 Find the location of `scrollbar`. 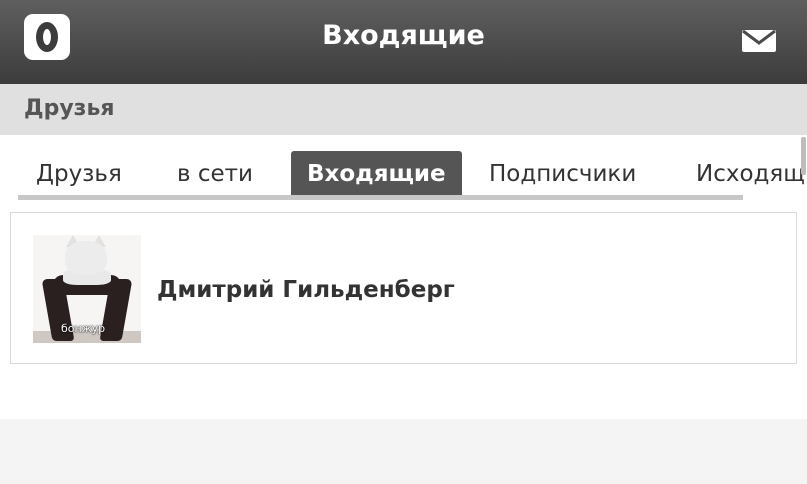

scrollbar is located at coordinates (803, 156).